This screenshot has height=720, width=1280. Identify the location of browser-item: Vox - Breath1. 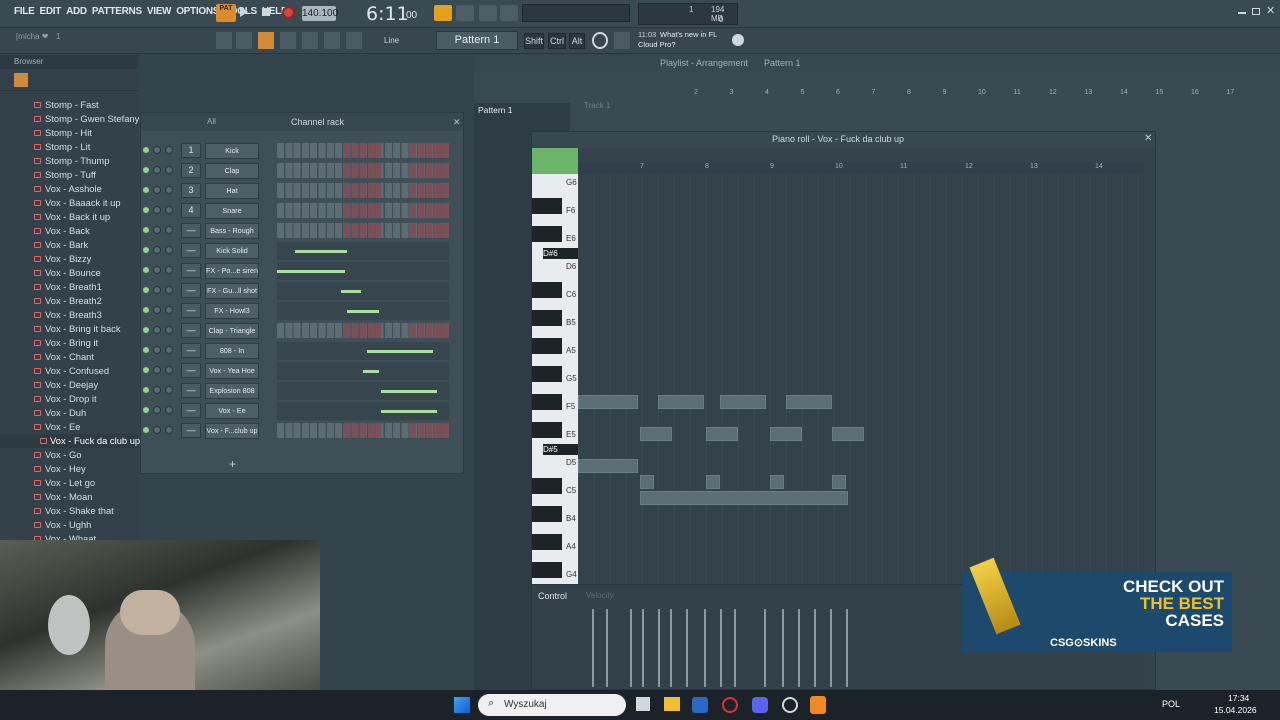
(69, 287).